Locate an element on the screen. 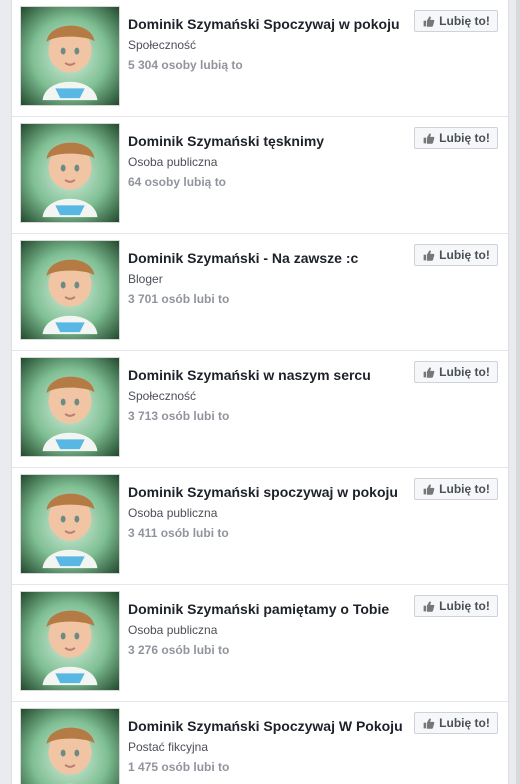 Image resolution: width=520 pixels, height=784 pixels. page-title: Dominik Szymański pamiętamy o Tobie is located at coordinates (270, 609).